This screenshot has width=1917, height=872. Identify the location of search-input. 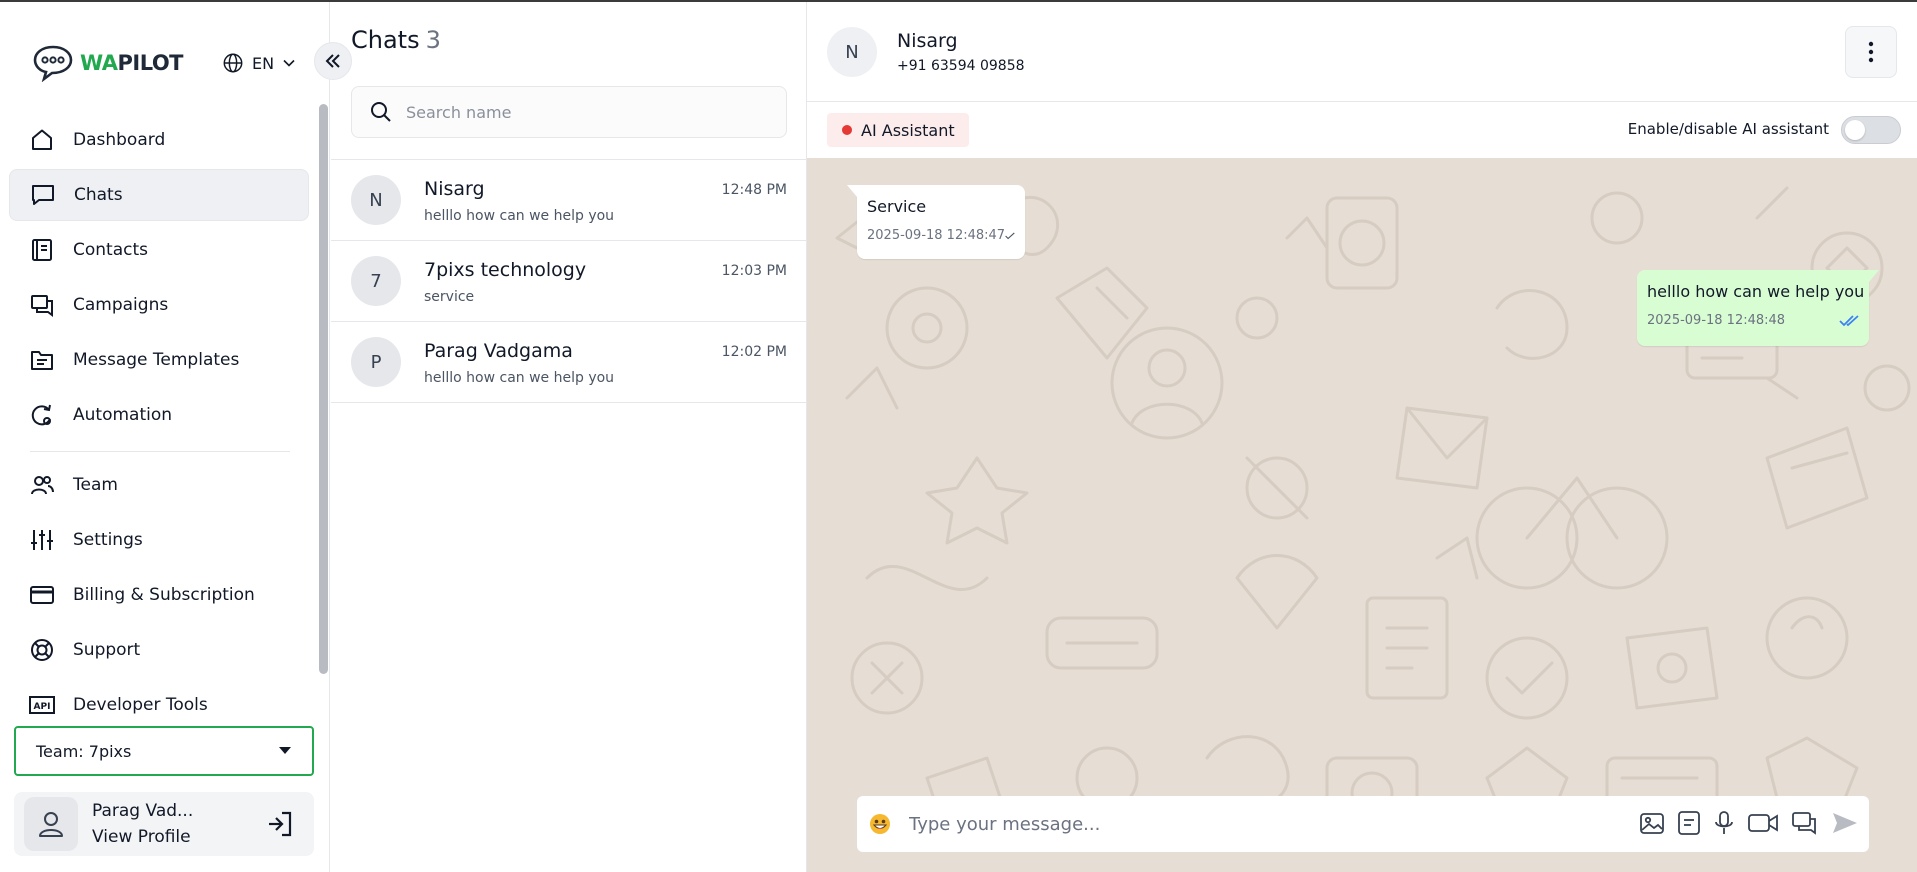
(586, 112).